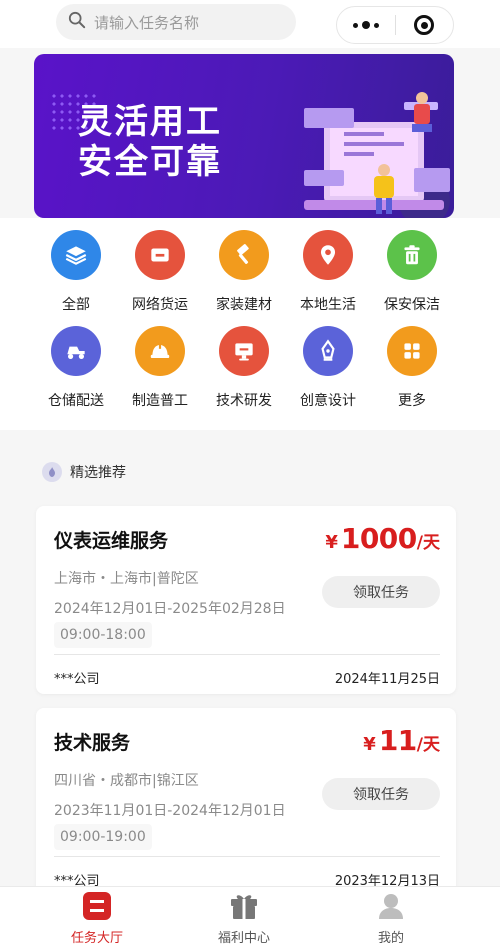 The image size is (500, 947). What do you see at coordinates (412, 351) in the screenshot?
I see `grid-icon` at bounding box center [412, 351].